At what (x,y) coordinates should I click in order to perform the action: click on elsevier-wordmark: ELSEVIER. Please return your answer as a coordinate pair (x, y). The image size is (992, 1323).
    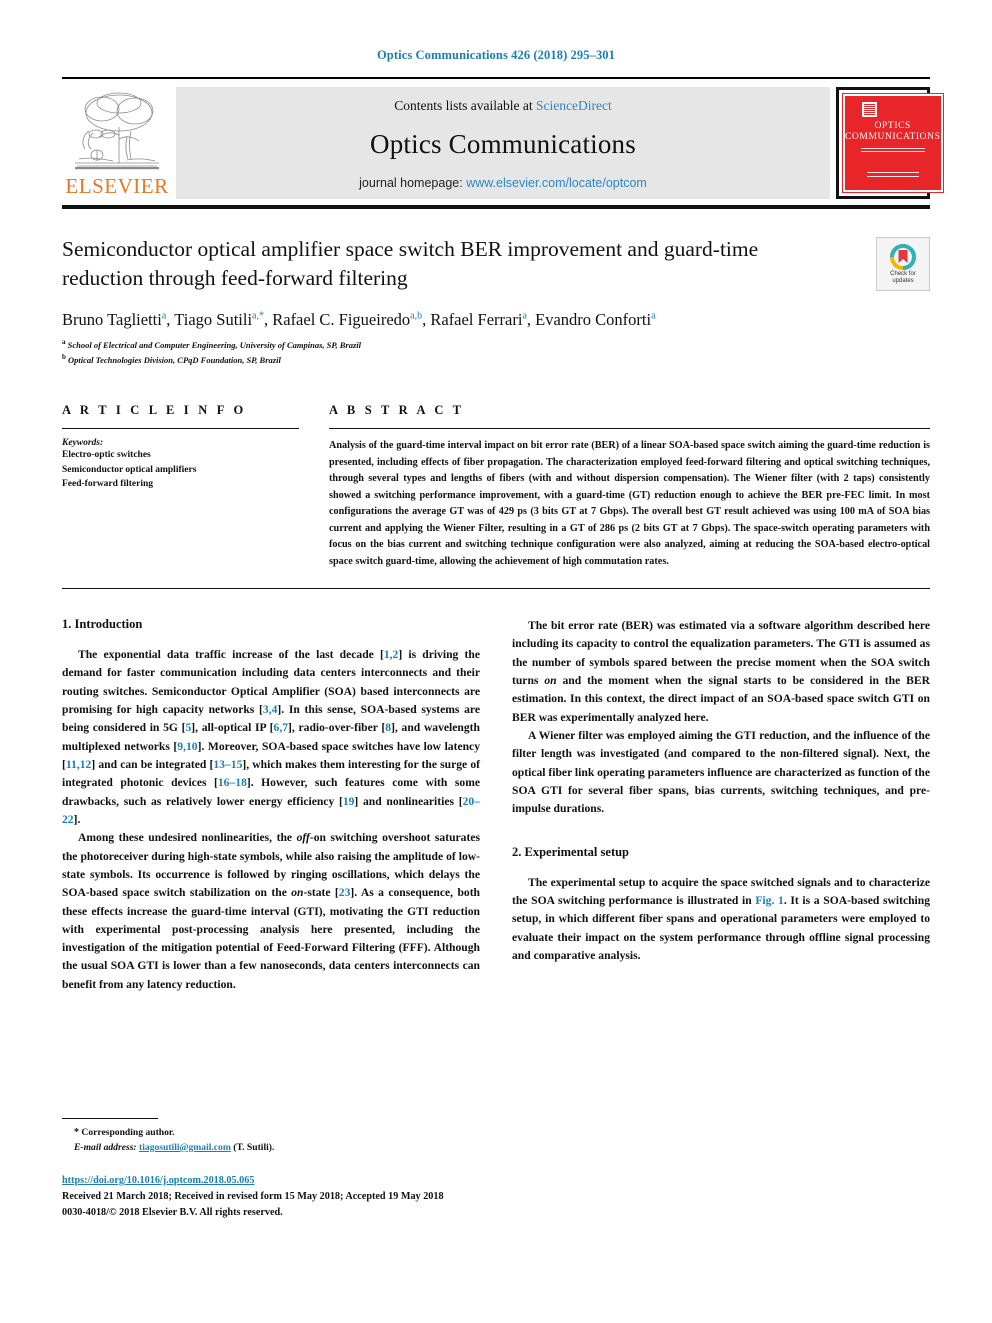
    Looking at the image, I should click on (117, 186).